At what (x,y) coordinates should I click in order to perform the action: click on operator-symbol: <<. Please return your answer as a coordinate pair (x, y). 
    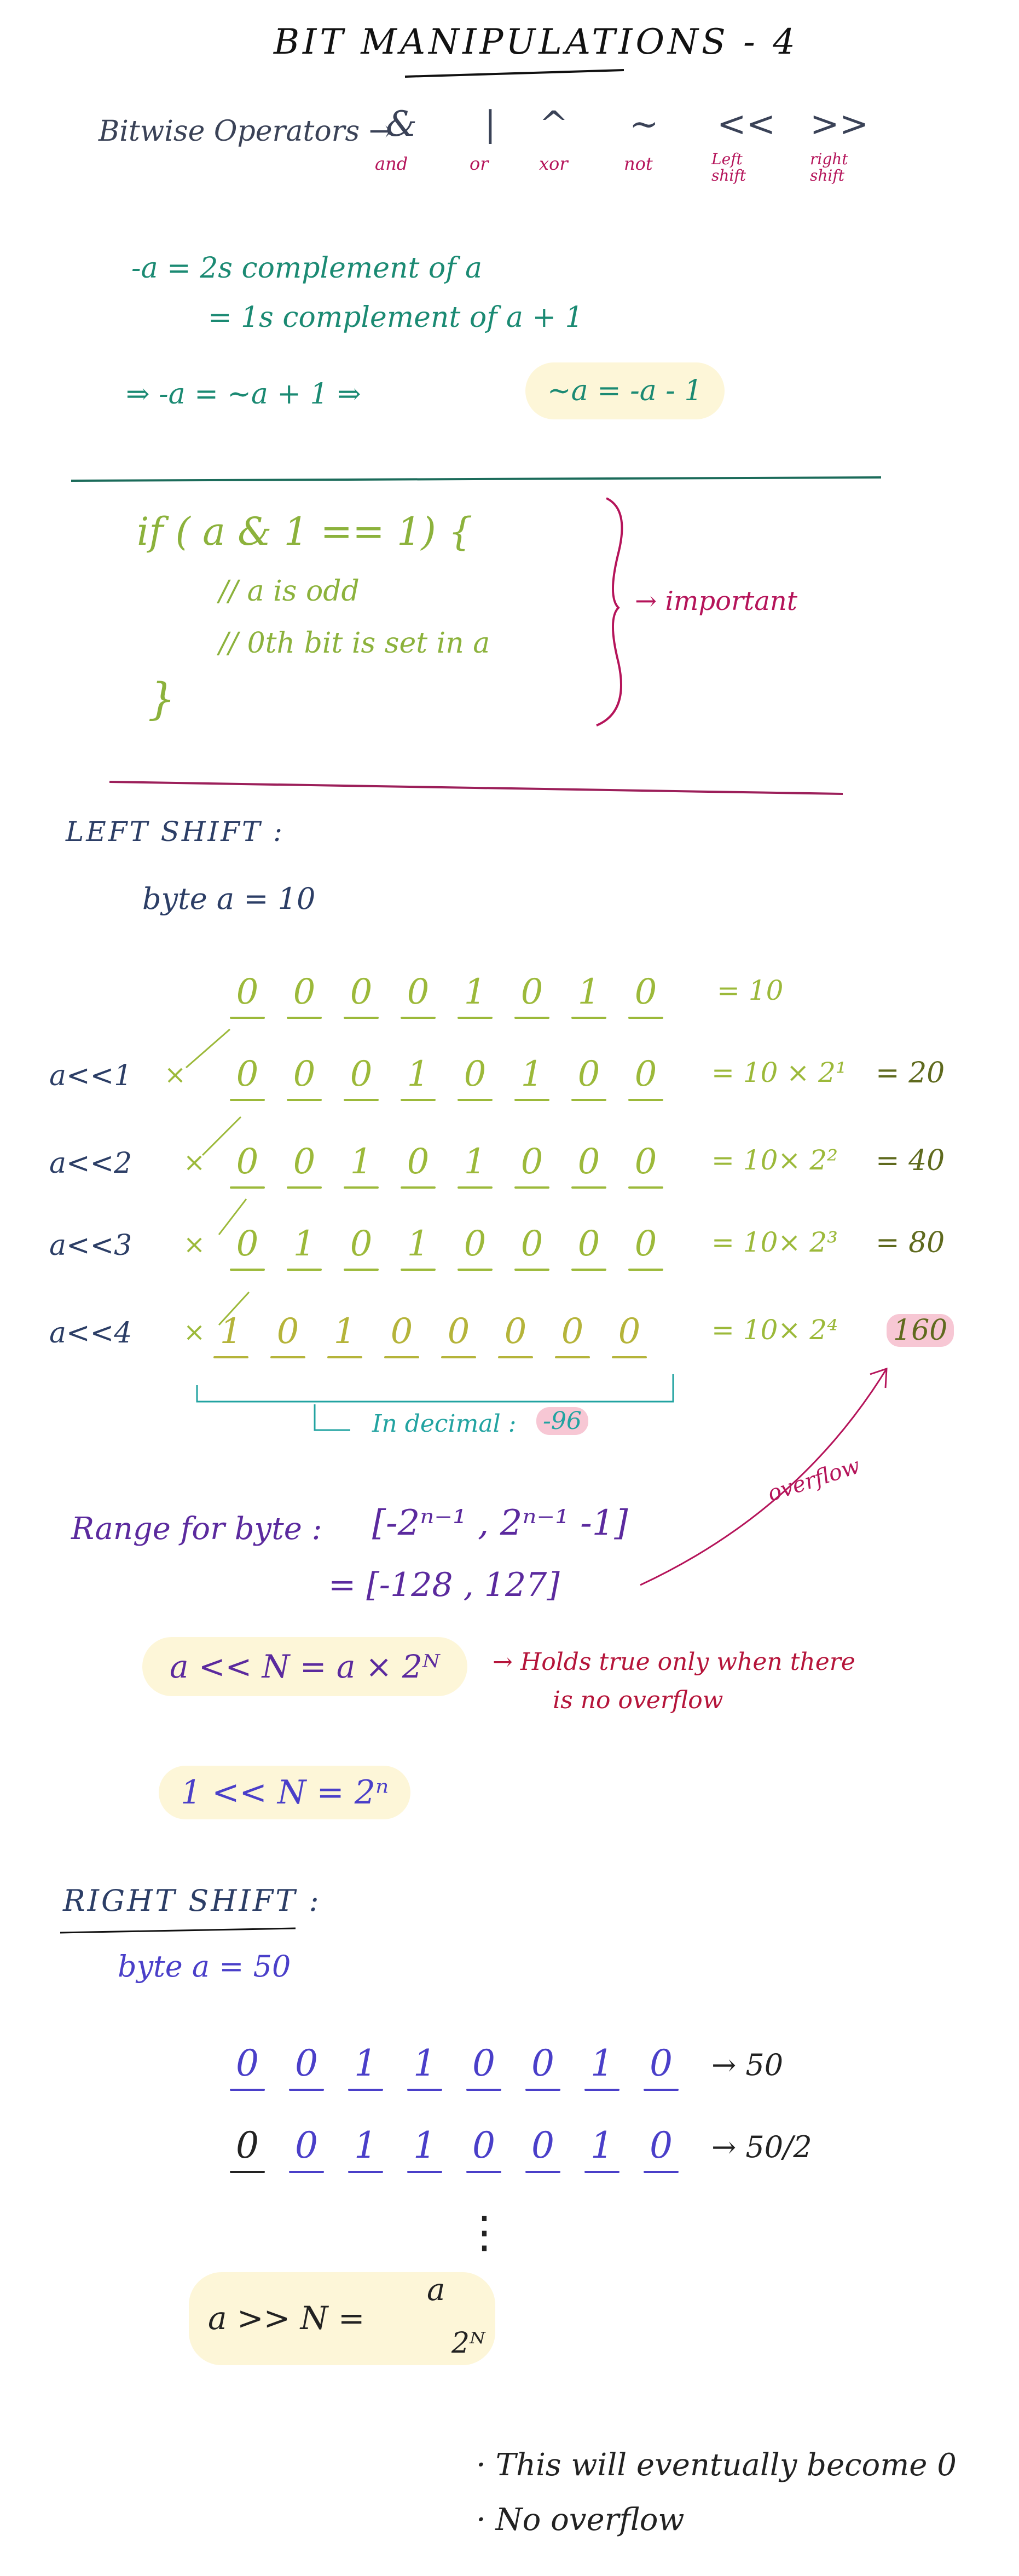
    Looking at the image, I should click on (746, 124).